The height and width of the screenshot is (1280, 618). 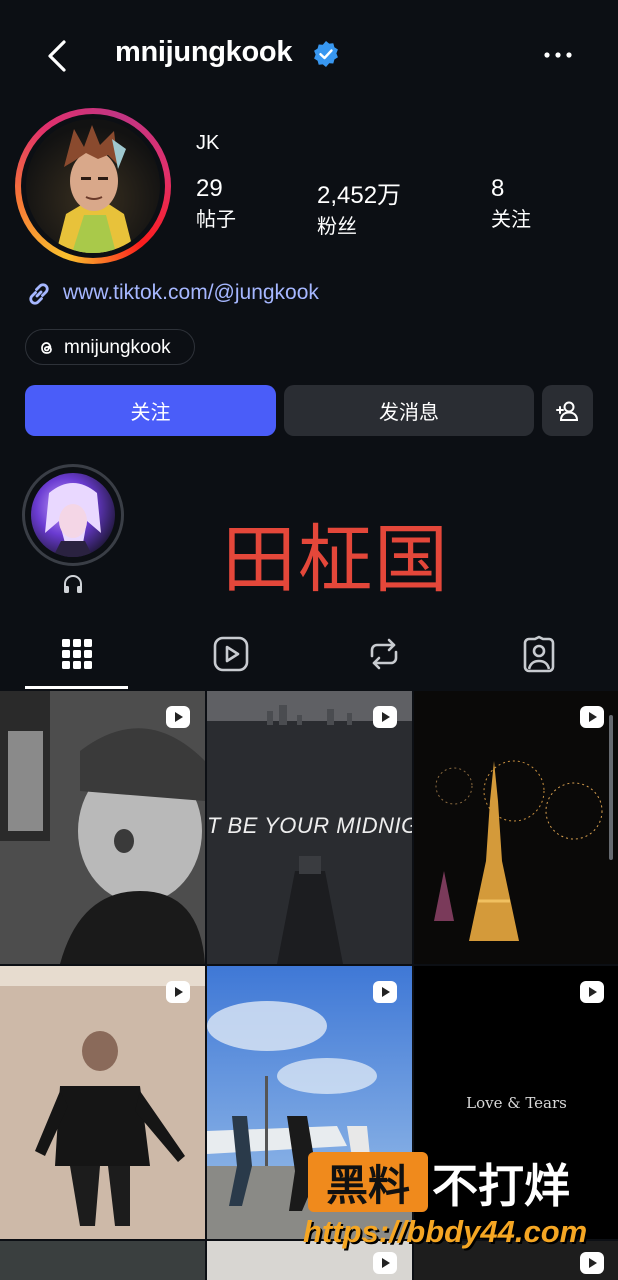 I want to click on stat-posts: 29 帖子, so click(x=216, y=203).